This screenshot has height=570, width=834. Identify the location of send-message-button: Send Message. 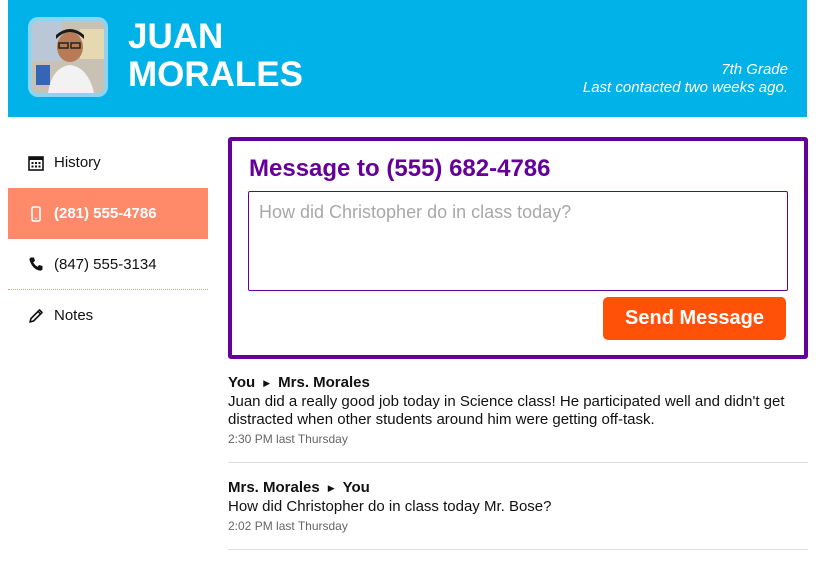
(694, 318).